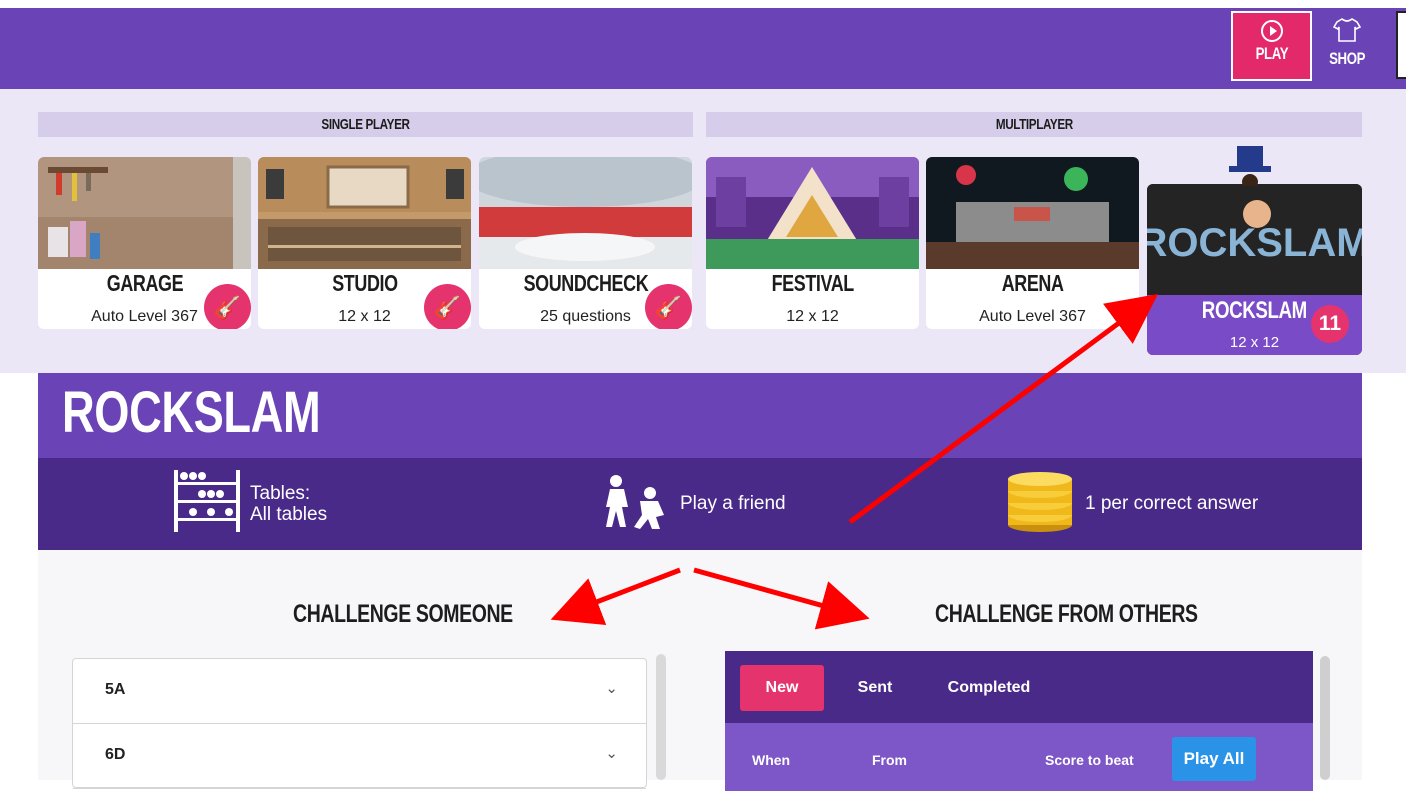 This screenshot has width=1406, height=791. What do you see at coordinates (1214, 759) in the screenshot?
I see `play-all-button: Play All` at bounding box center [1214, 759].